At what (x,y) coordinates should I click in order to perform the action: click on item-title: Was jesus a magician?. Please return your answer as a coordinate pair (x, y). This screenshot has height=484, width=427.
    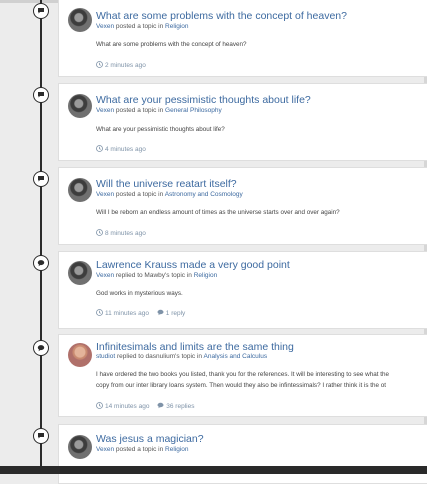
    Looking at the image, I should click on (150, 439).